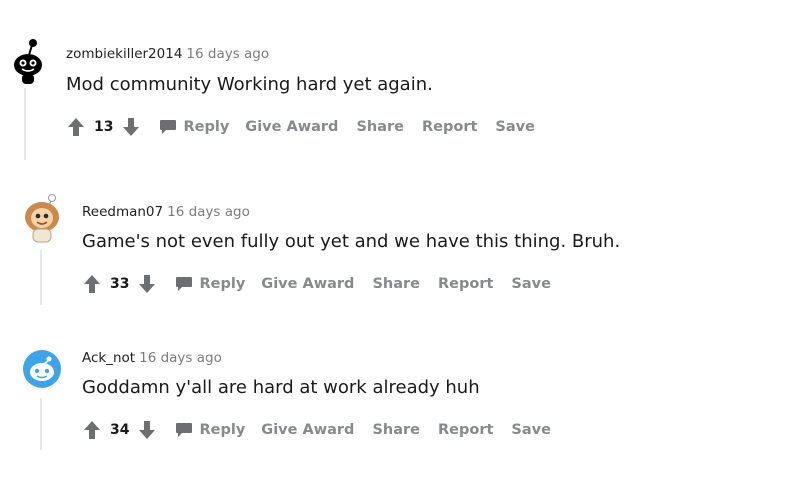 The width and height of the screenshot is (800, 500). I want to click on username: Reedman07, so click(122, 212).